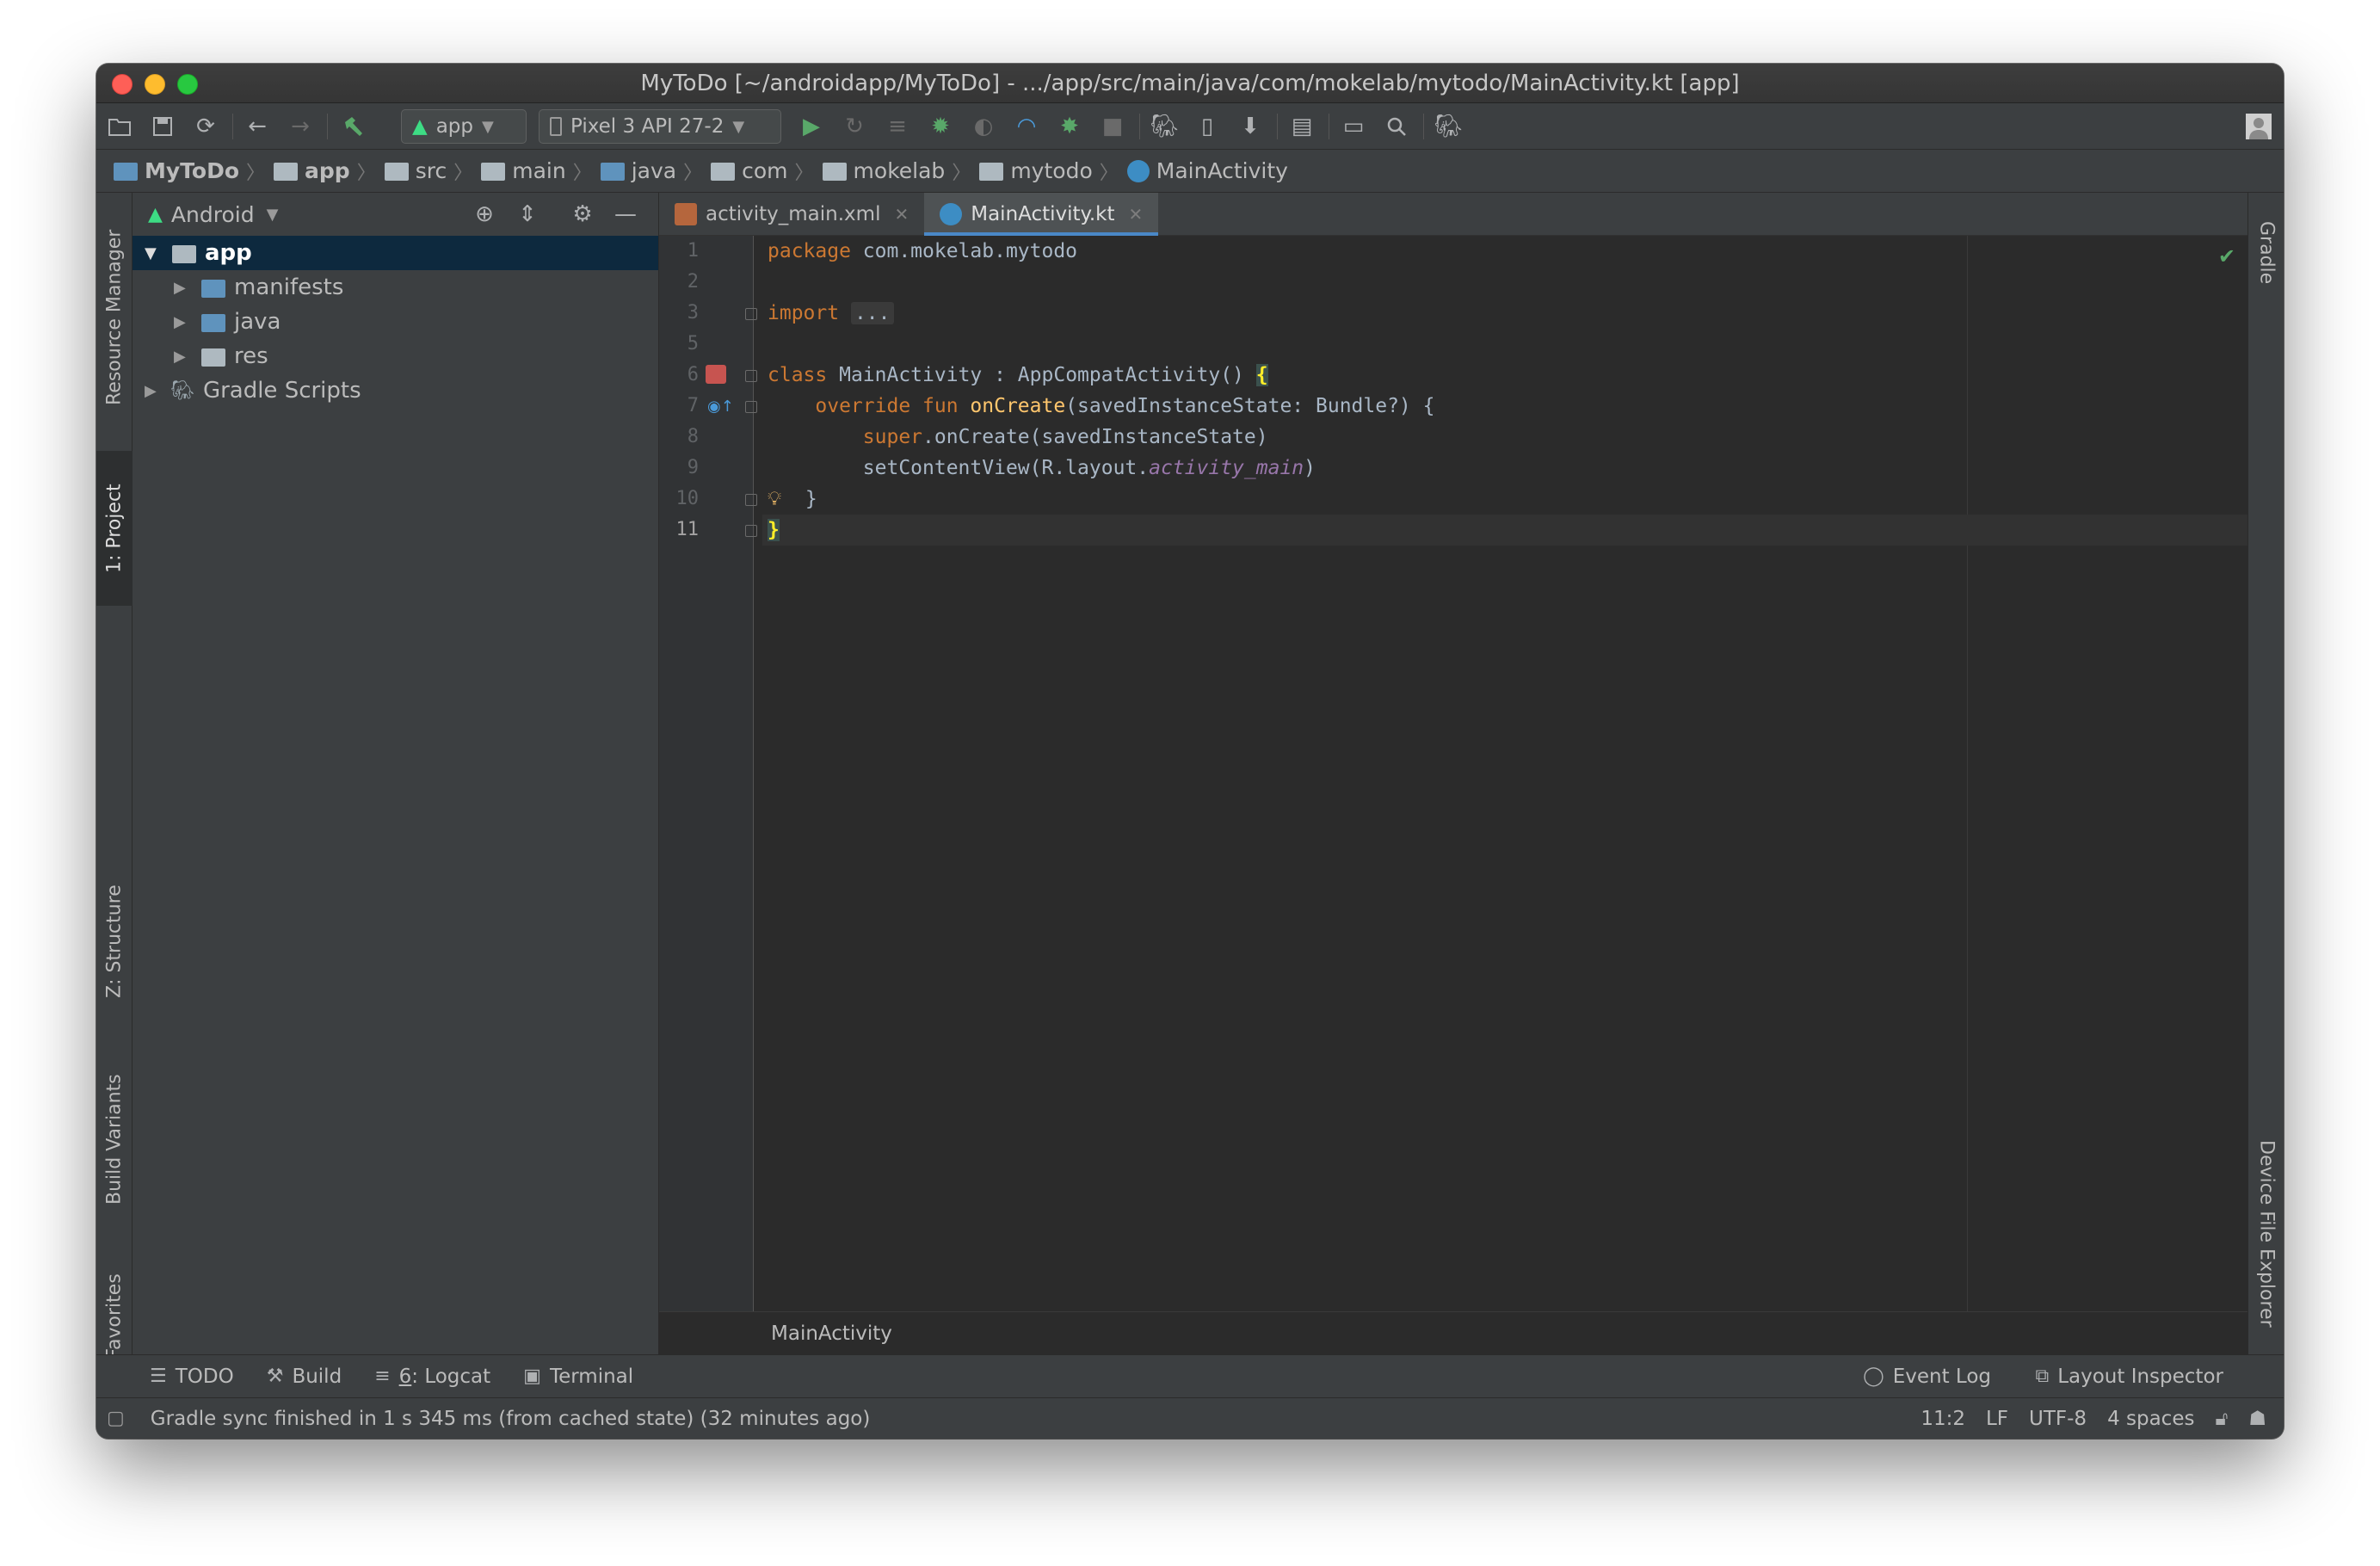  I want to click on back-icon: ←, so click(258, 127).